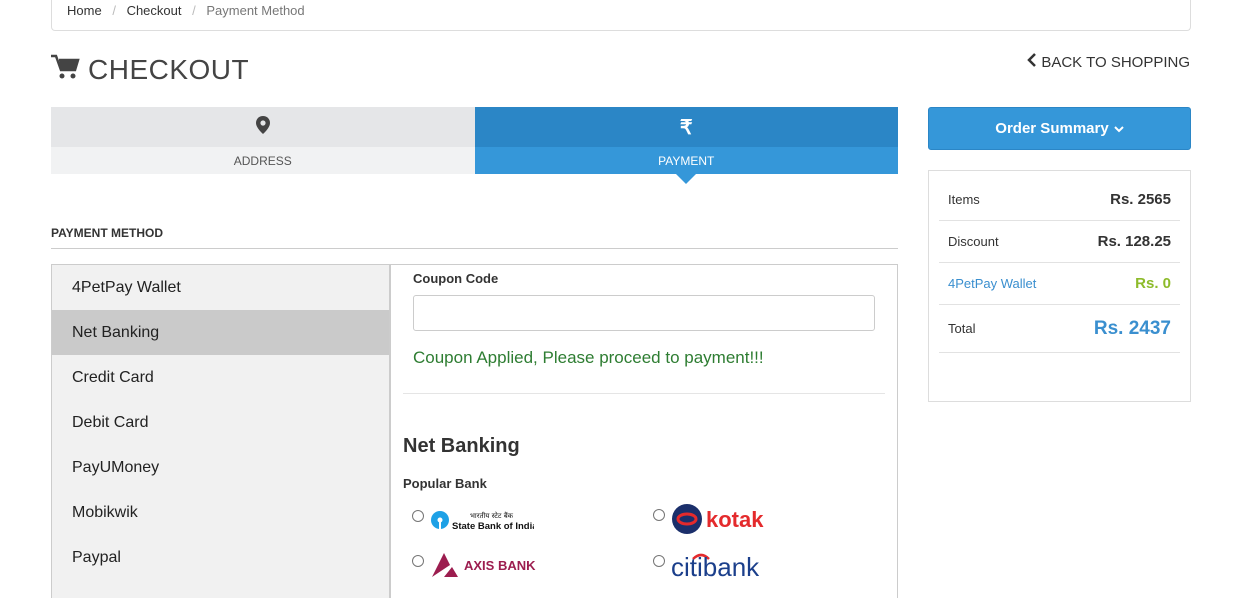 The height and width of the screenshot is (598, 1245). I want to click on step-payment-label: PAYMENT, so click(686, 160).